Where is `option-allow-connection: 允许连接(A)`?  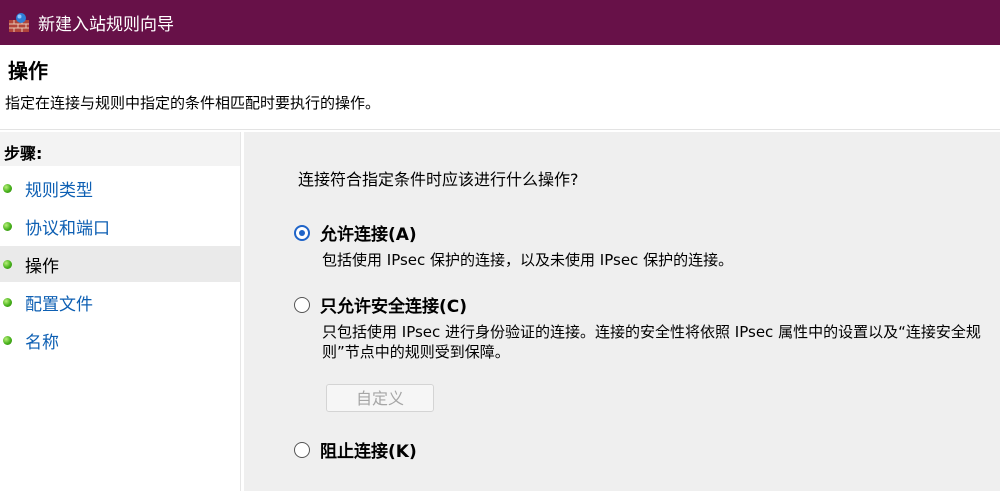
option-allow-connection: 允许连接(A) is located at coordinates (355, 232).